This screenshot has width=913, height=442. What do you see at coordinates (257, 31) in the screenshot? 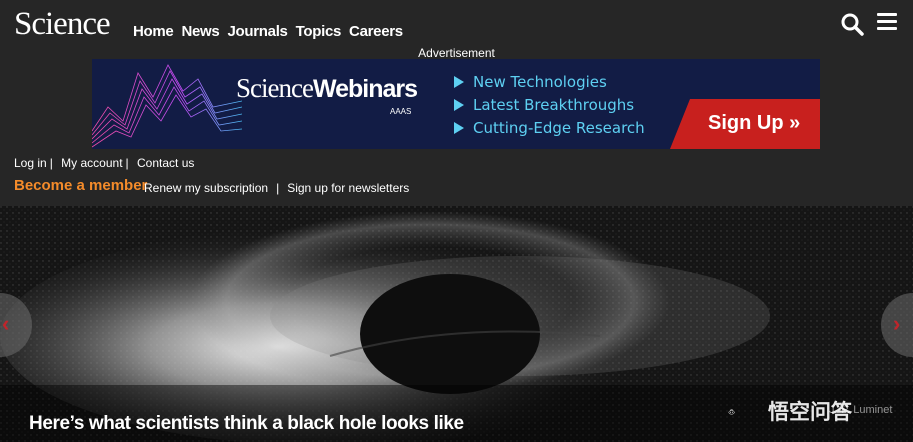
I see `nav-journals: Journals` at bounding box center [257, 31].